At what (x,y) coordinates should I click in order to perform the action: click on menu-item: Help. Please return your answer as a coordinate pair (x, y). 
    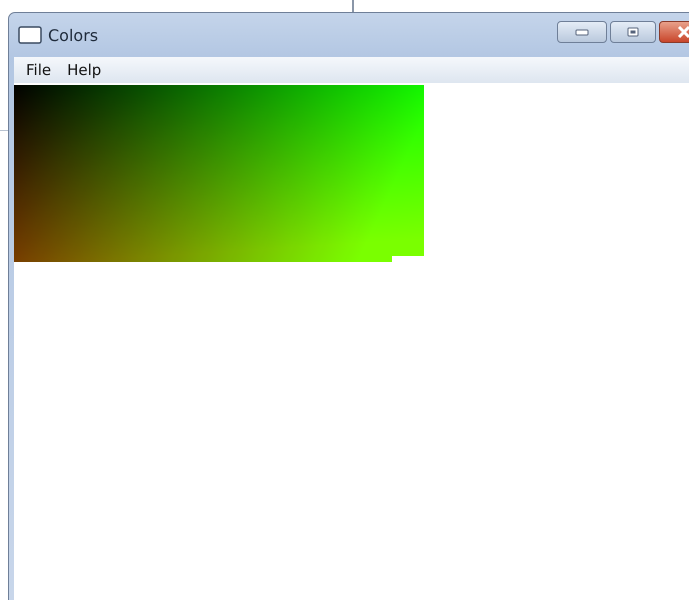
    Looking at the image, I should click on (84, 70).